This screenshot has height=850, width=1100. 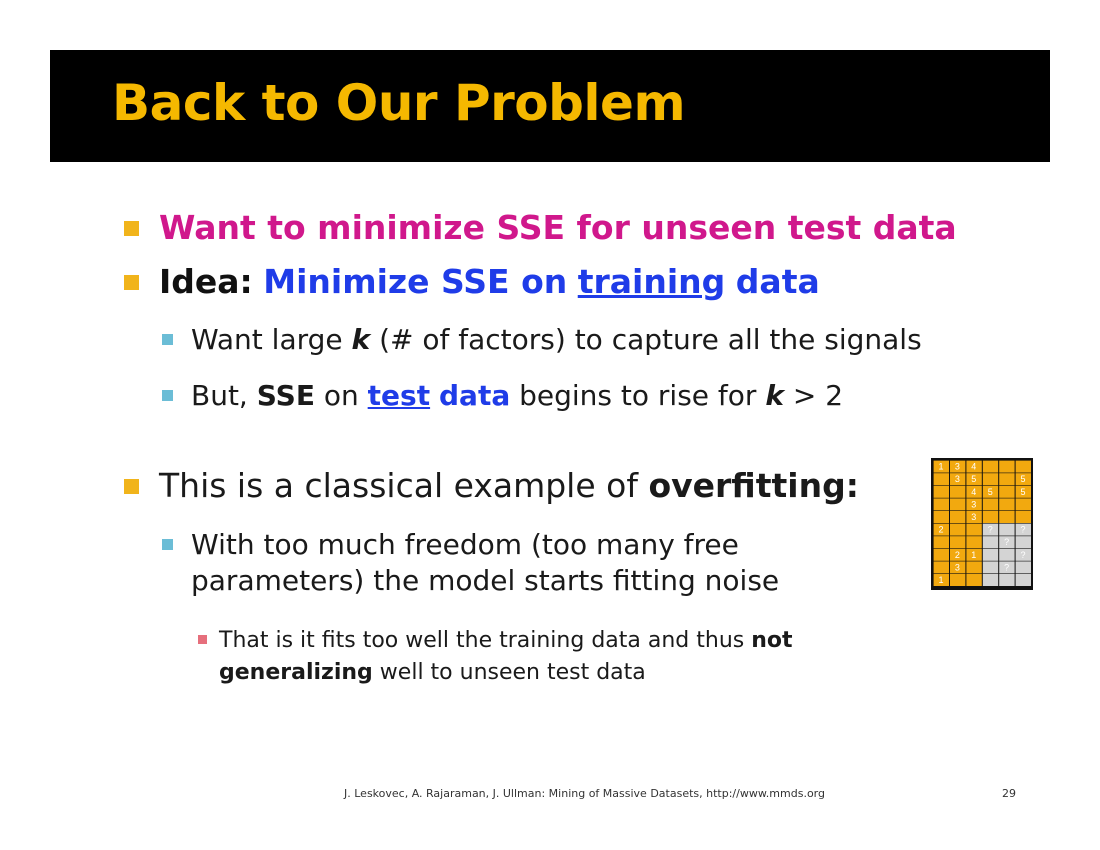 What do you see at coordinates (399, 395) in the screenshot?
I see `test-link: test` at bounding box center [399, 395].